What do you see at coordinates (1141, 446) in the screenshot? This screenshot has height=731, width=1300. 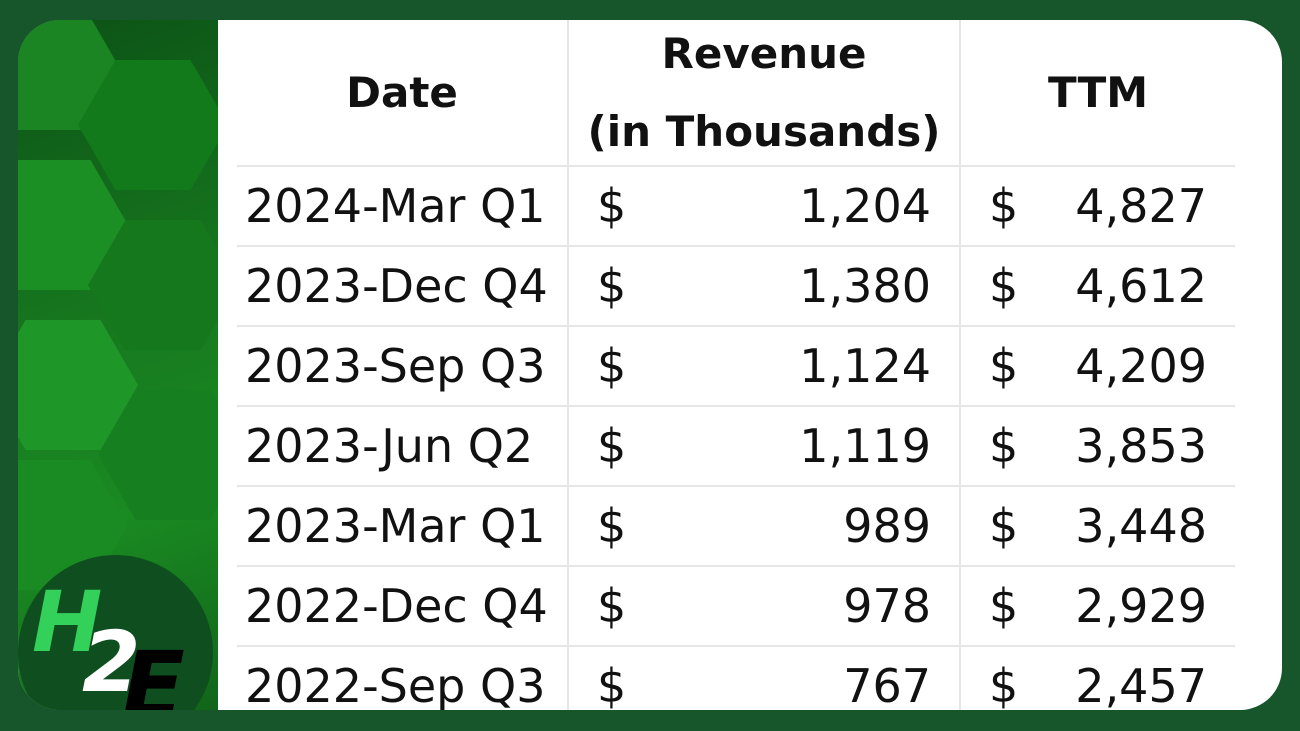 I see `ttm-value: 3,853` at bounding box center [1141, 446].